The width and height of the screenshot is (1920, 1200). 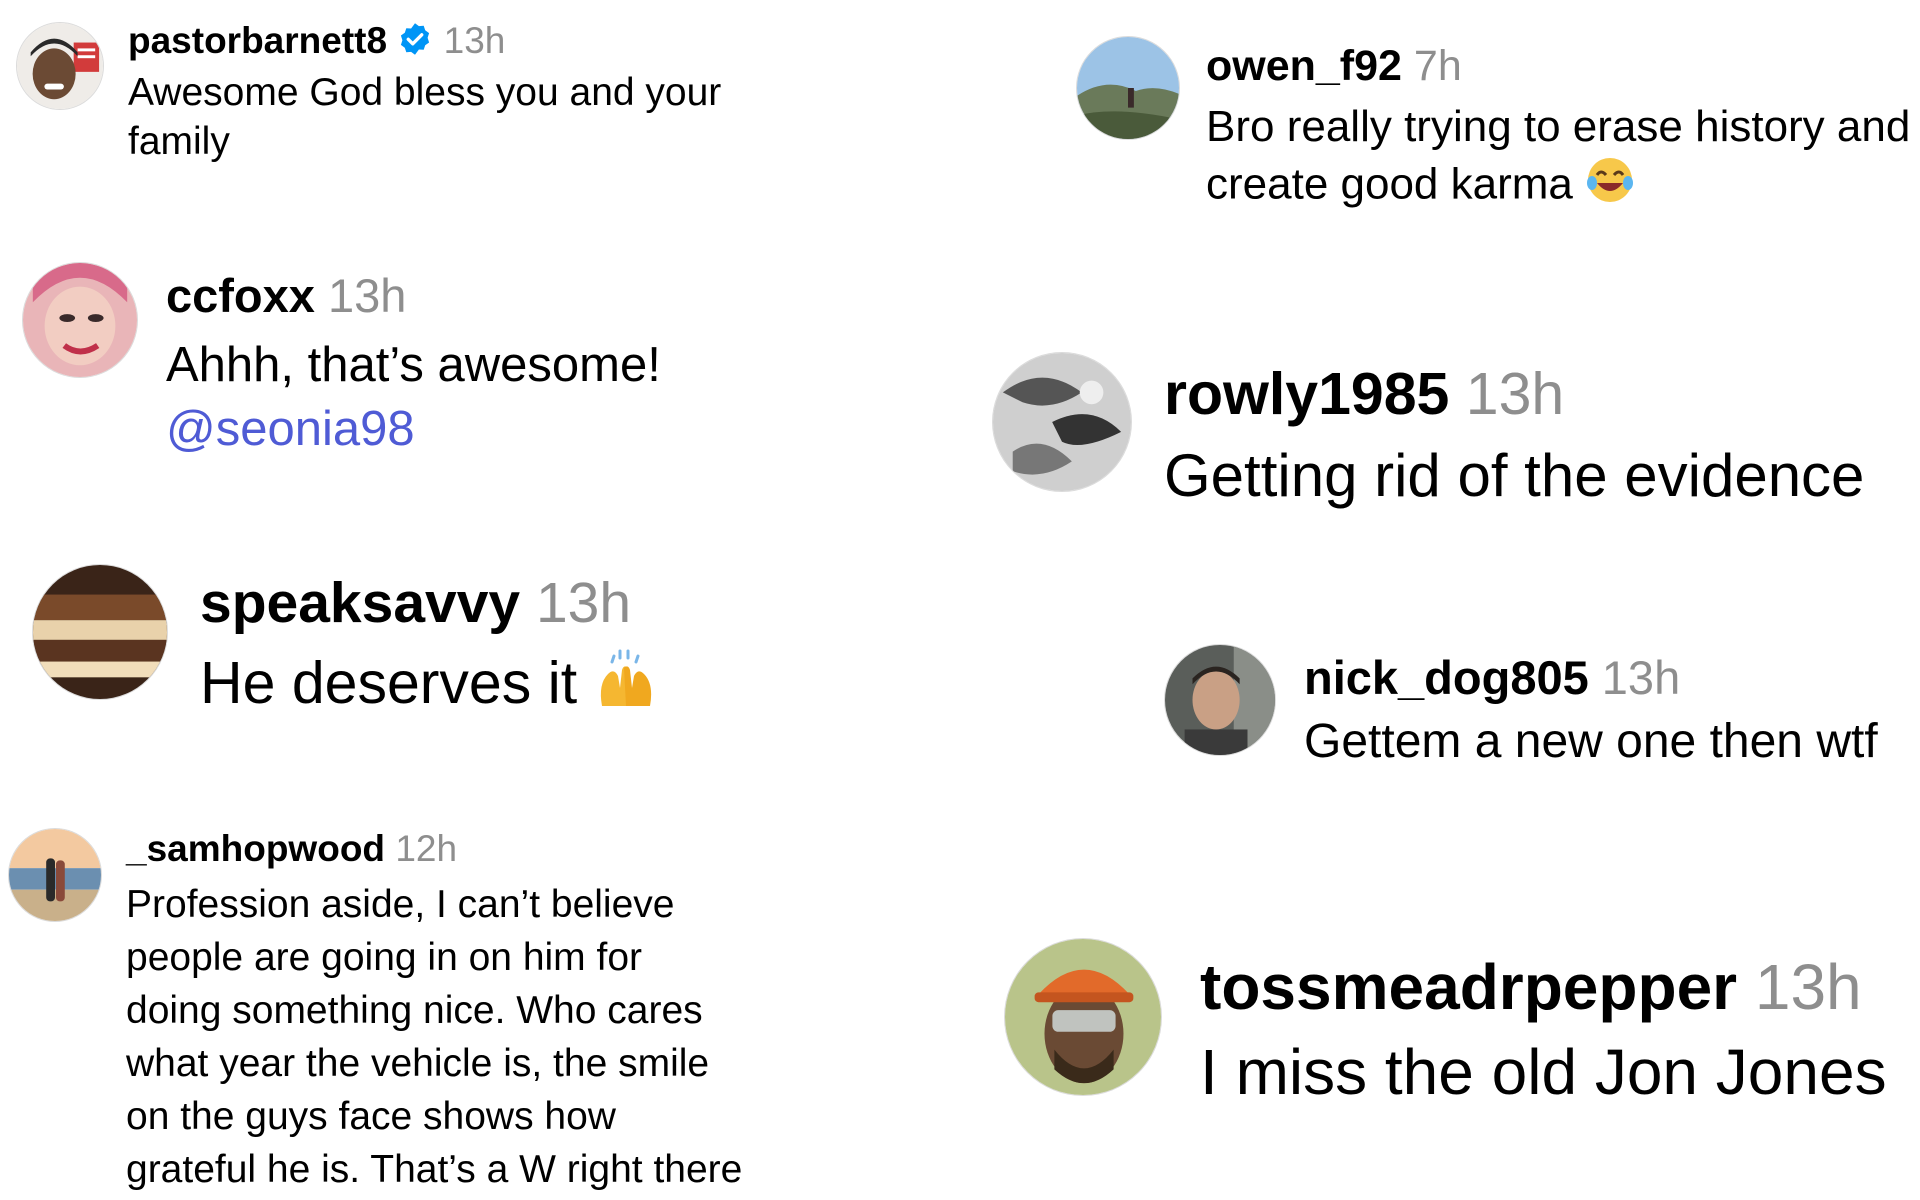 I want to click on comment-text-line: Getting rid of the evidence, so click(x=1514, y=475).